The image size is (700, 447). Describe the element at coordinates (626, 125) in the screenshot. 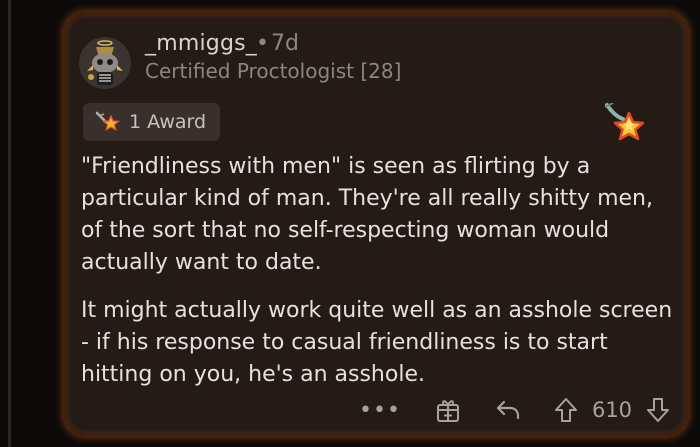

I see `gold-star-award-icon` at that location.